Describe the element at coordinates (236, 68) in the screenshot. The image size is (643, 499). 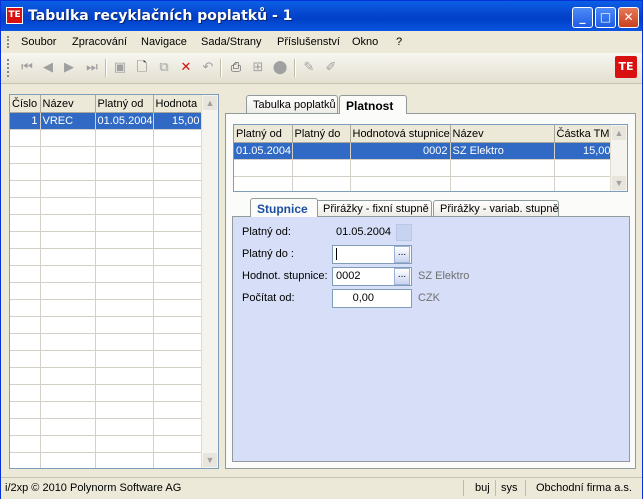
I see `print-icon: ⎙` at that location.